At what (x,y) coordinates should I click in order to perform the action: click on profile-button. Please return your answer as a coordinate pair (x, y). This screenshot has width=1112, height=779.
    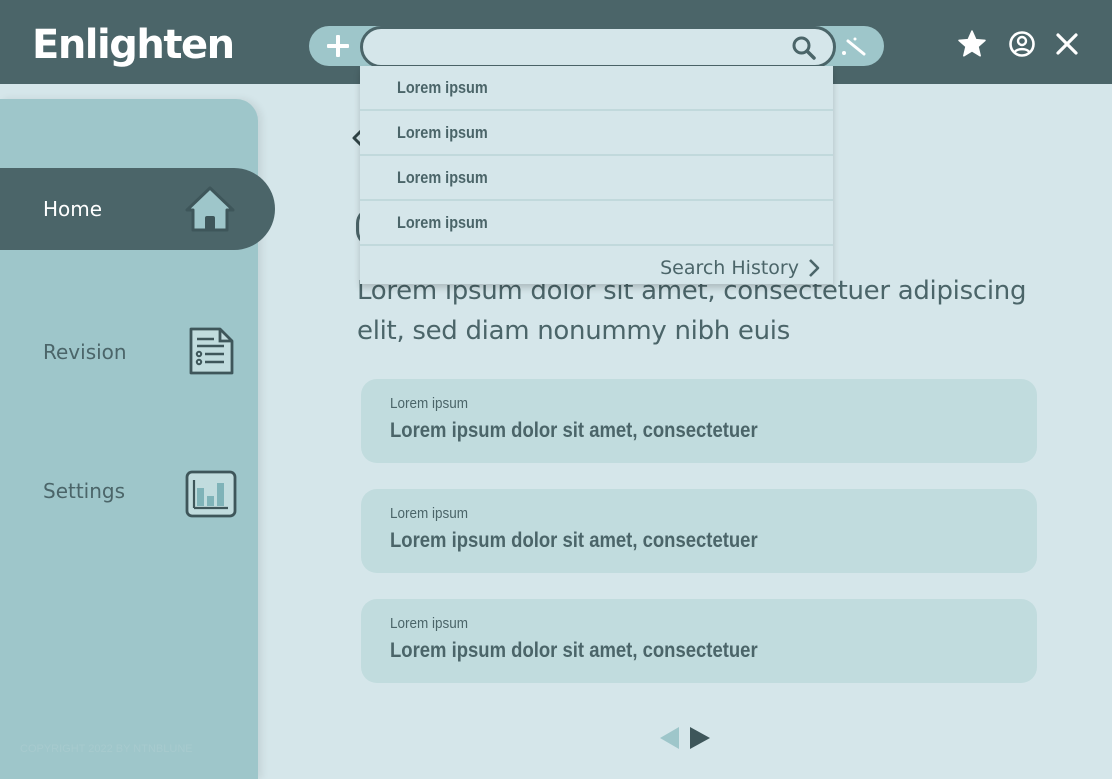
    Looking at the image, I should click on (1022, 44).